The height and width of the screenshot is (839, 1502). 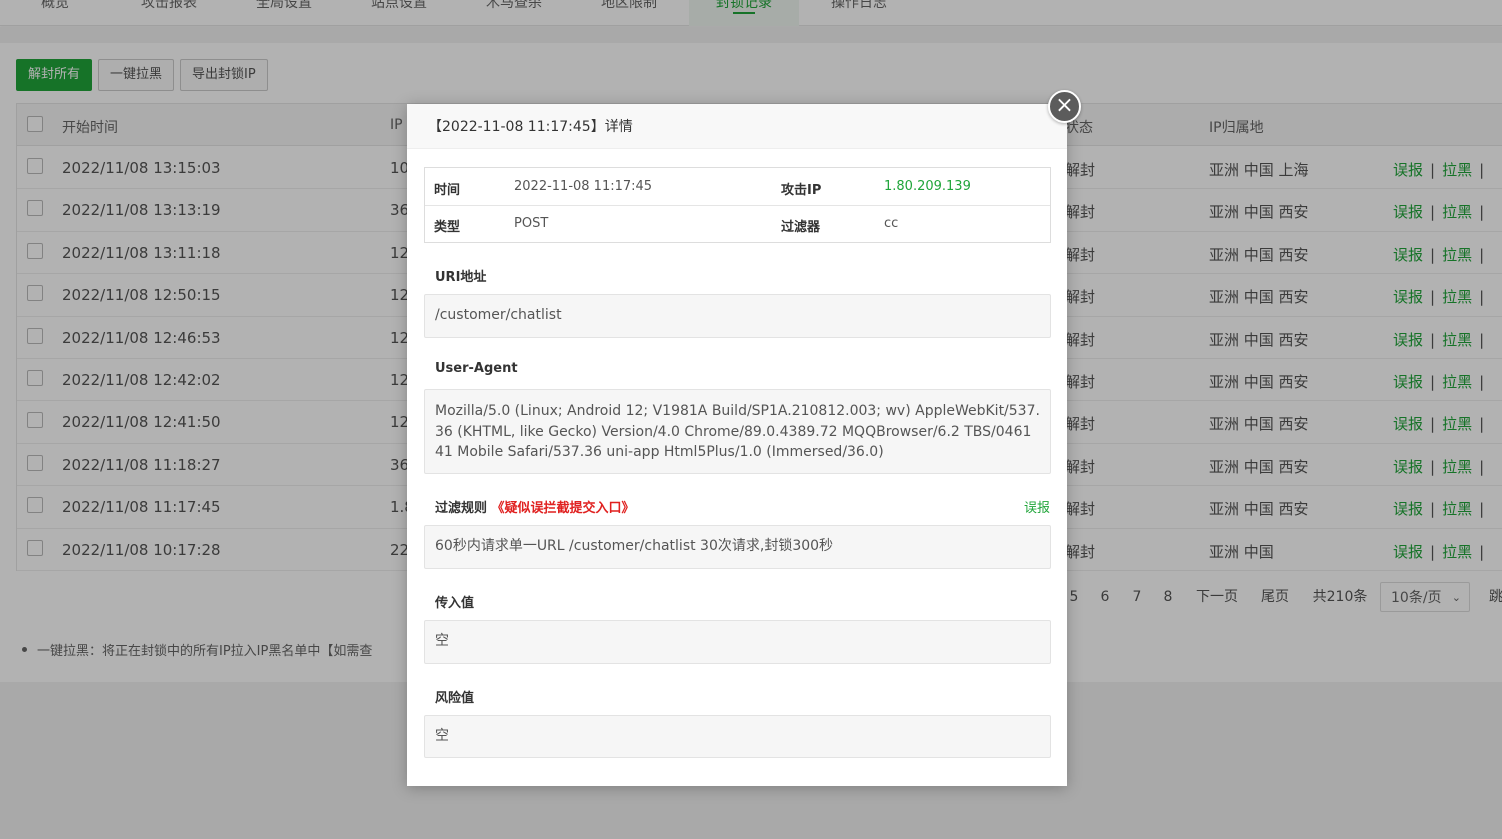 What do you see at coordinates (891, 223) in the screenshot?
I see `filter-value: cc` at bounding box center [891, 223].